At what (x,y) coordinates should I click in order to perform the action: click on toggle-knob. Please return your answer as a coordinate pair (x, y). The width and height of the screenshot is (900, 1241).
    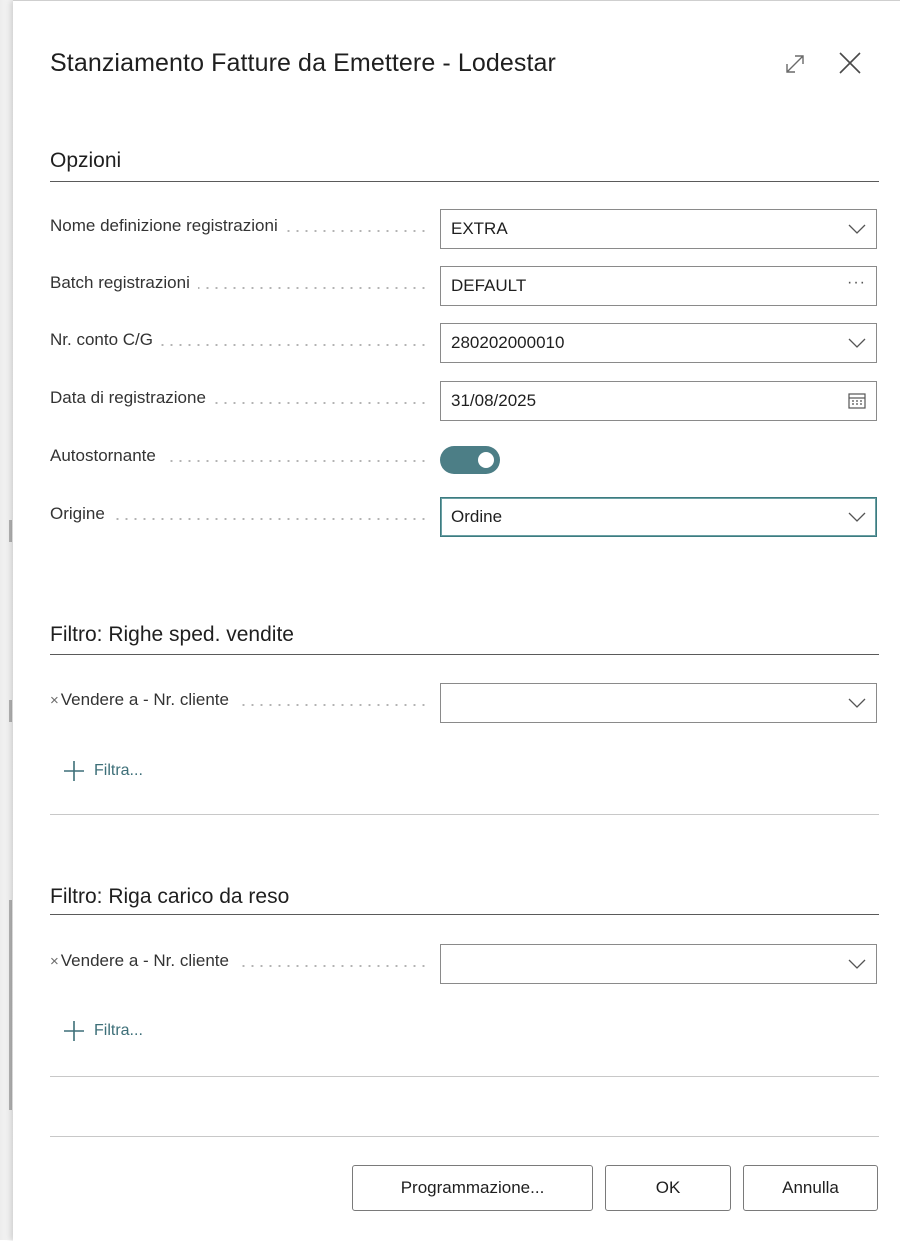
    Looking at the image, I should click on (486, 460).